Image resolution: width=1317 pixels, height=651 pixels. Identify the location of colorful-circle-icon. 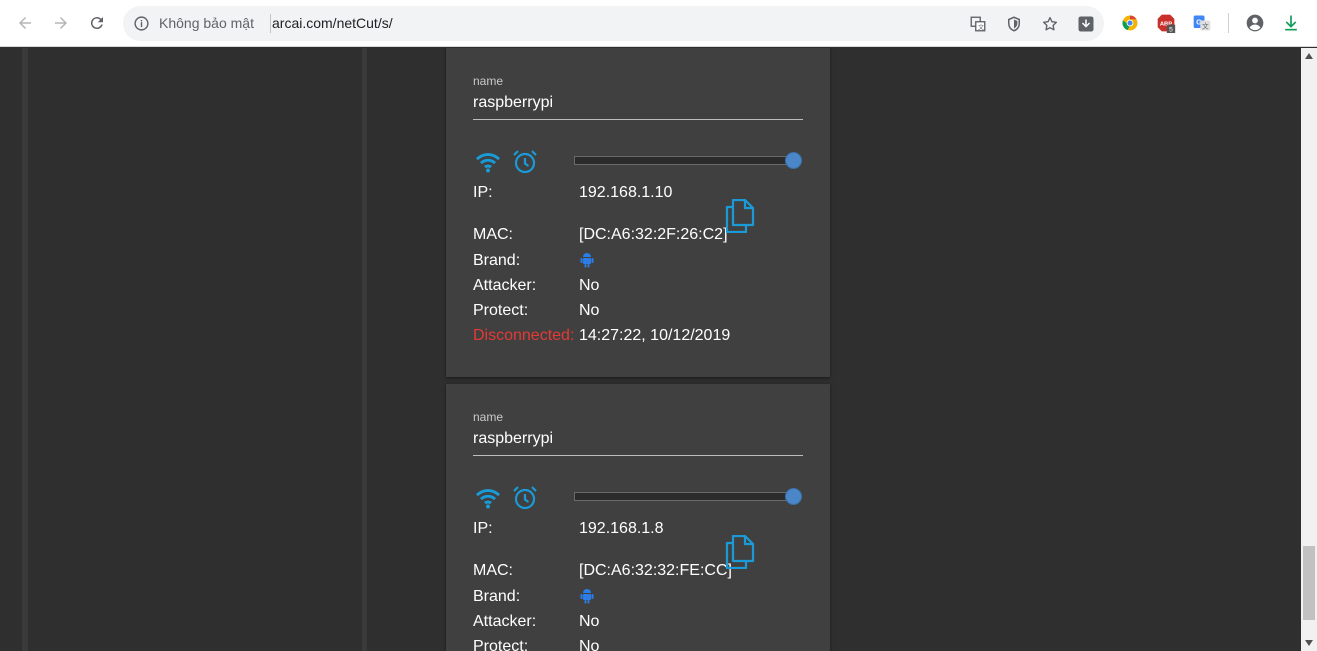
(1130, 23).